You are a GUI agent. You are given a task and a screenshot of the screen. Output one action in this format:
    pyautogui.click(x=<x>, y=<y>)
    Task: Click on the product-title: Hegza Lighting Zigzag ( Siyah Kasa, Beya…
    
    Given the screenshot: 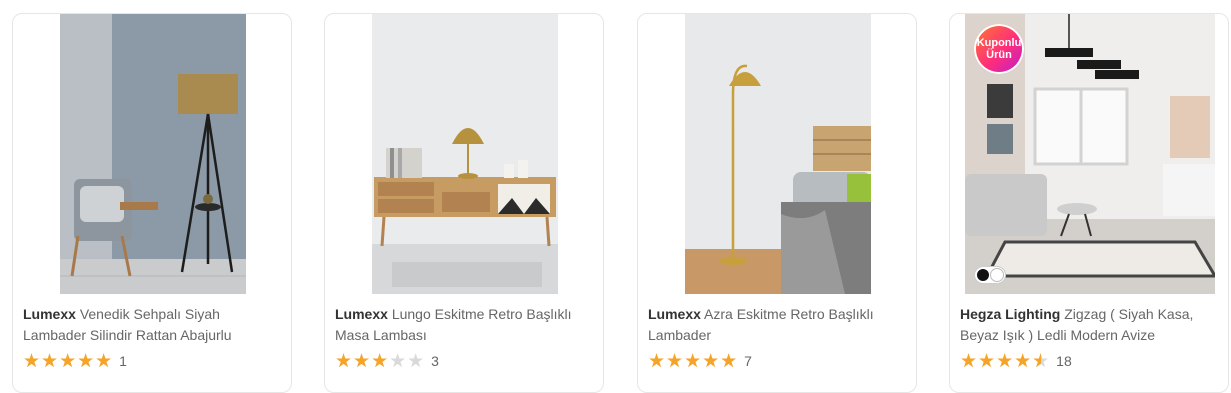 What is the action you would take?
    pyautogui.click(x=1091, y=325)
    